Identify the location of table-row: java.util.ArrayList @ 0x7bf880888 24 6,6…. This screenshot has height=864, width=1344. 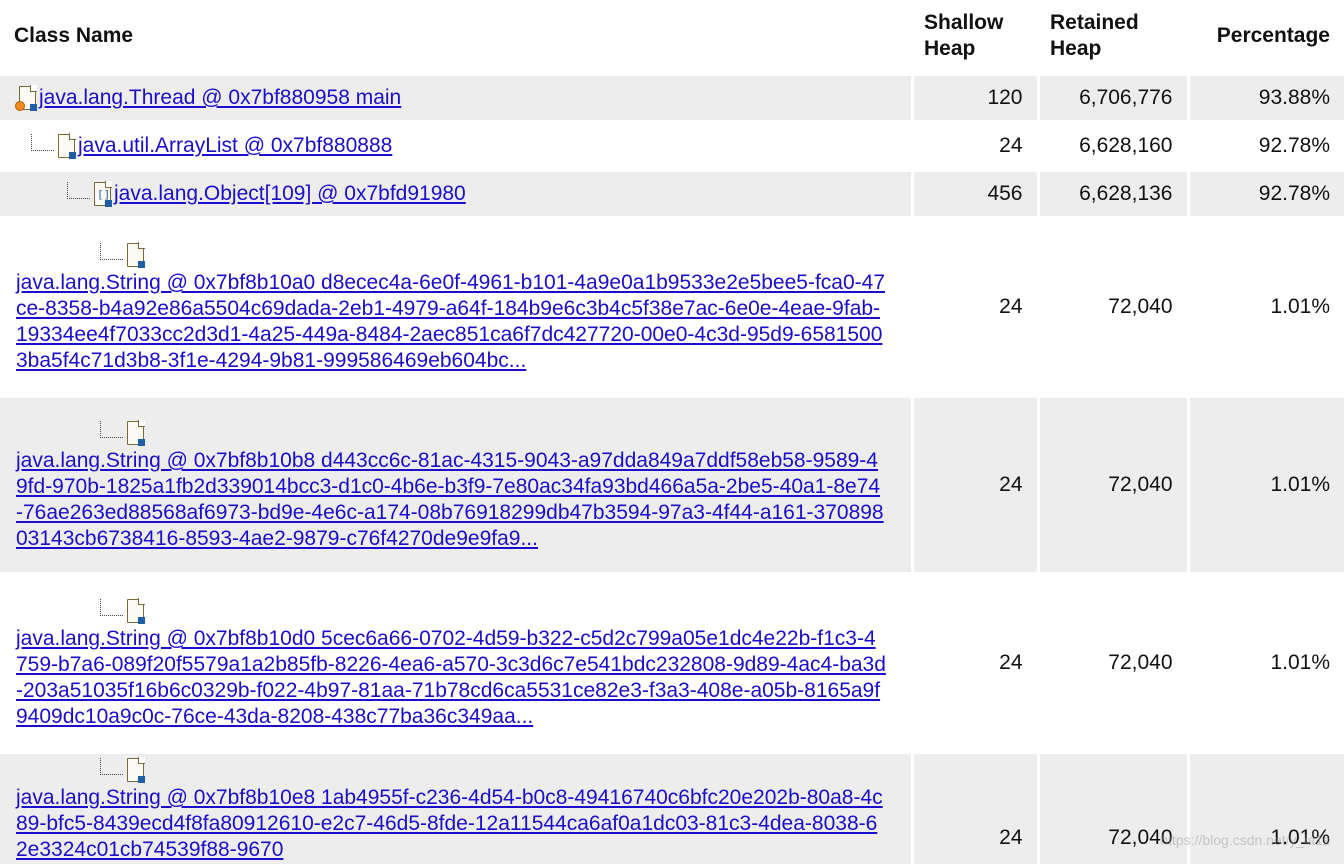
(672, 145).